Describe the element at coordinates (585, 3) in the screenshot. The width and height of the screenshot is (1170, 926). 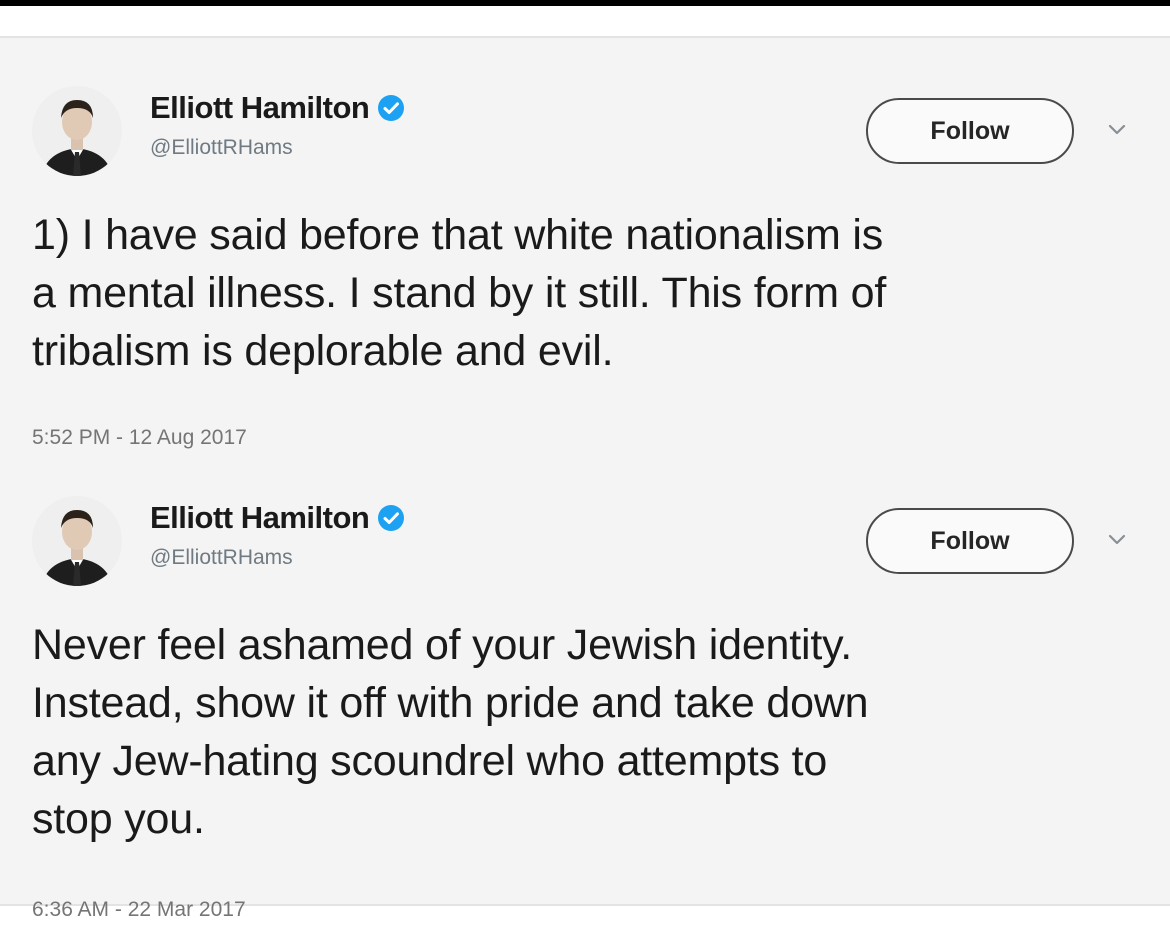
I see `top-black-bar` at that location.